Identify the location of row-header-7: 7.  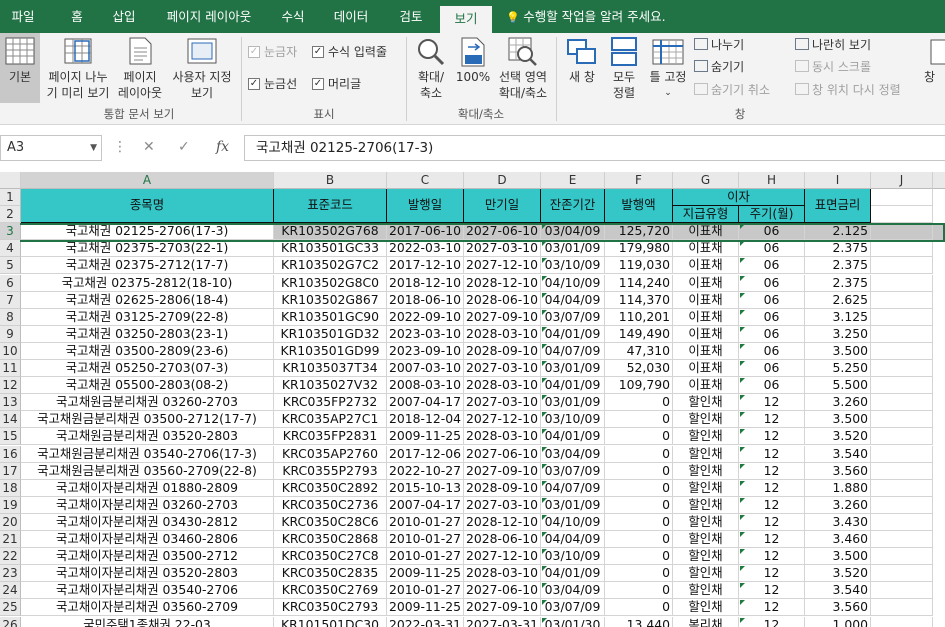
(10, 300).